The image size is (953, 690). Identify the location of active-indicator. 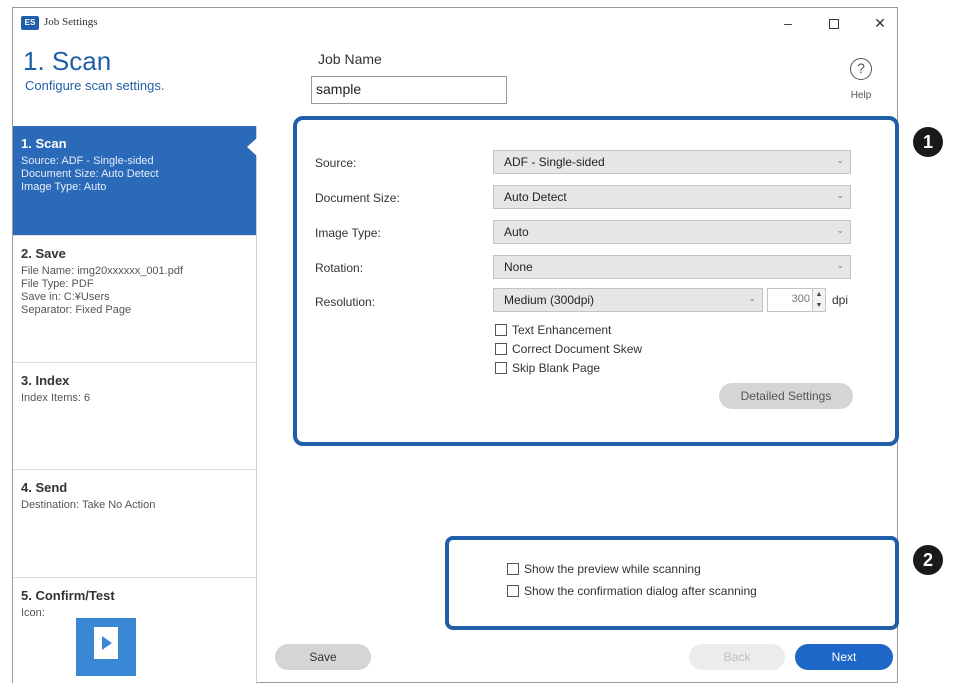
(252, 147).